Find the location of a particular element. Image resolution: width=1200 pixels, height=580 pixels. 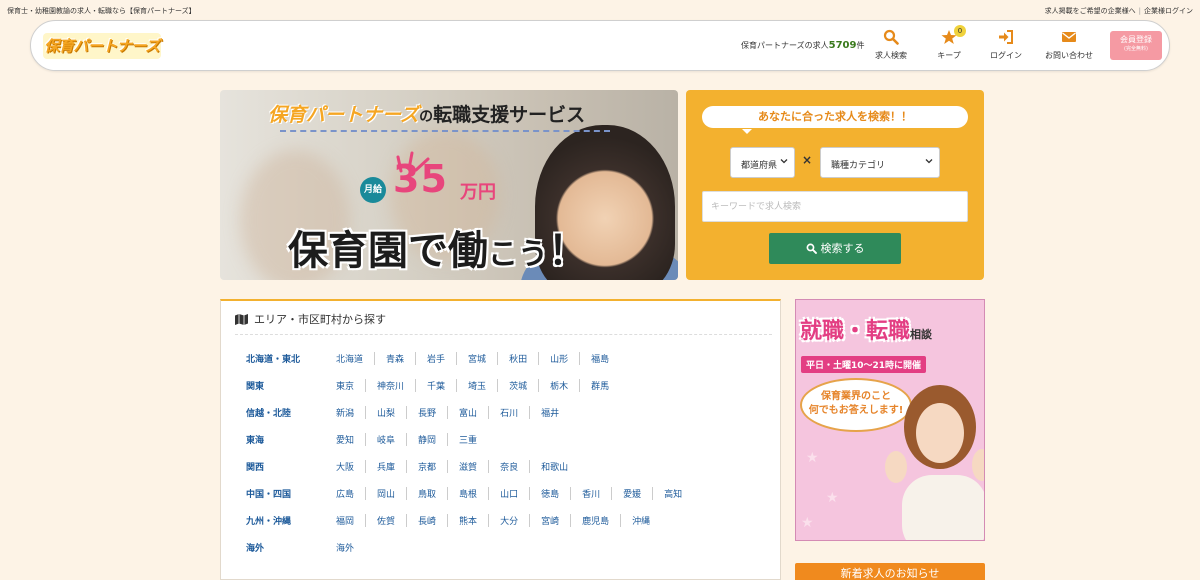

hero-service: 転職支援サービス is located at coordinates (509, 115).